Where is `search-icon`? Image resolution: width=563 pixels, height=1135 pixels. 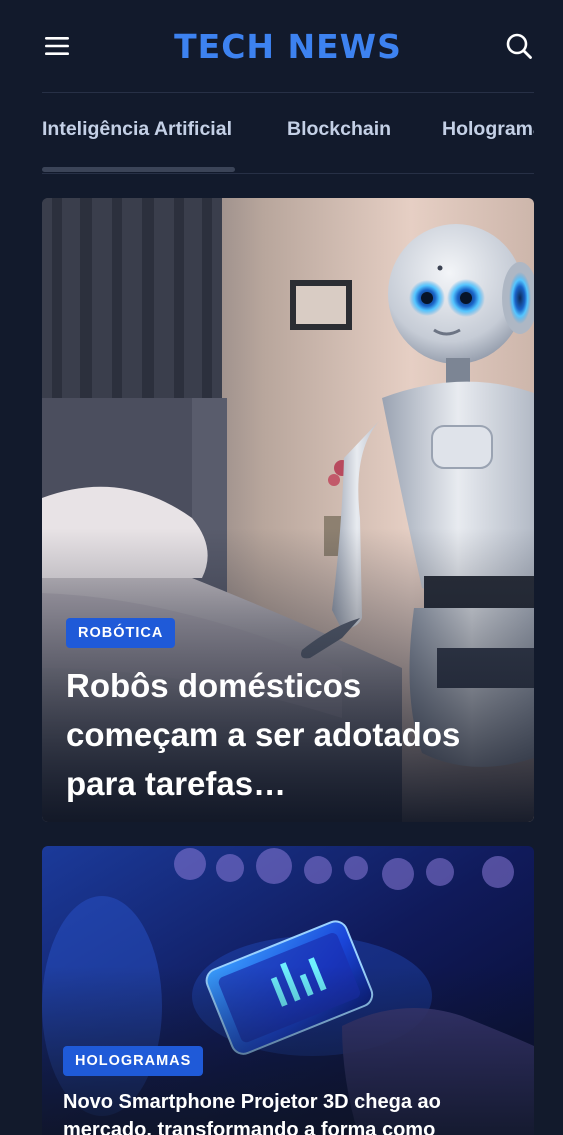 search-icon is located at coordinates (519, 46).